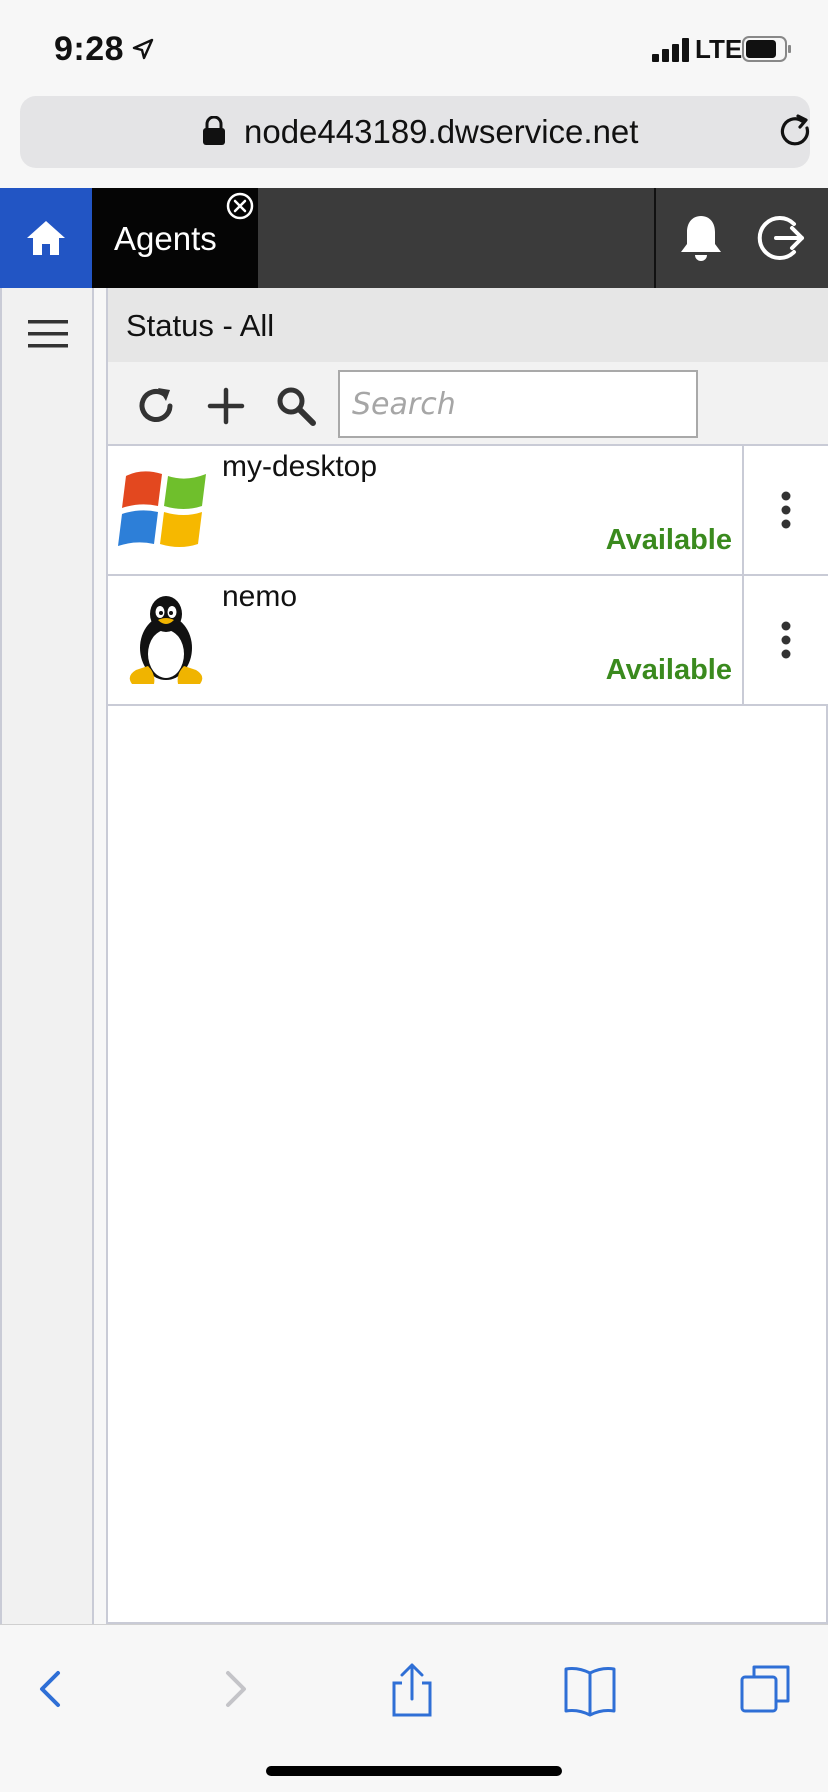 The image size is (828, 1792). I want to click on agent-row-nemo: nemo Available, so click(468, 641).